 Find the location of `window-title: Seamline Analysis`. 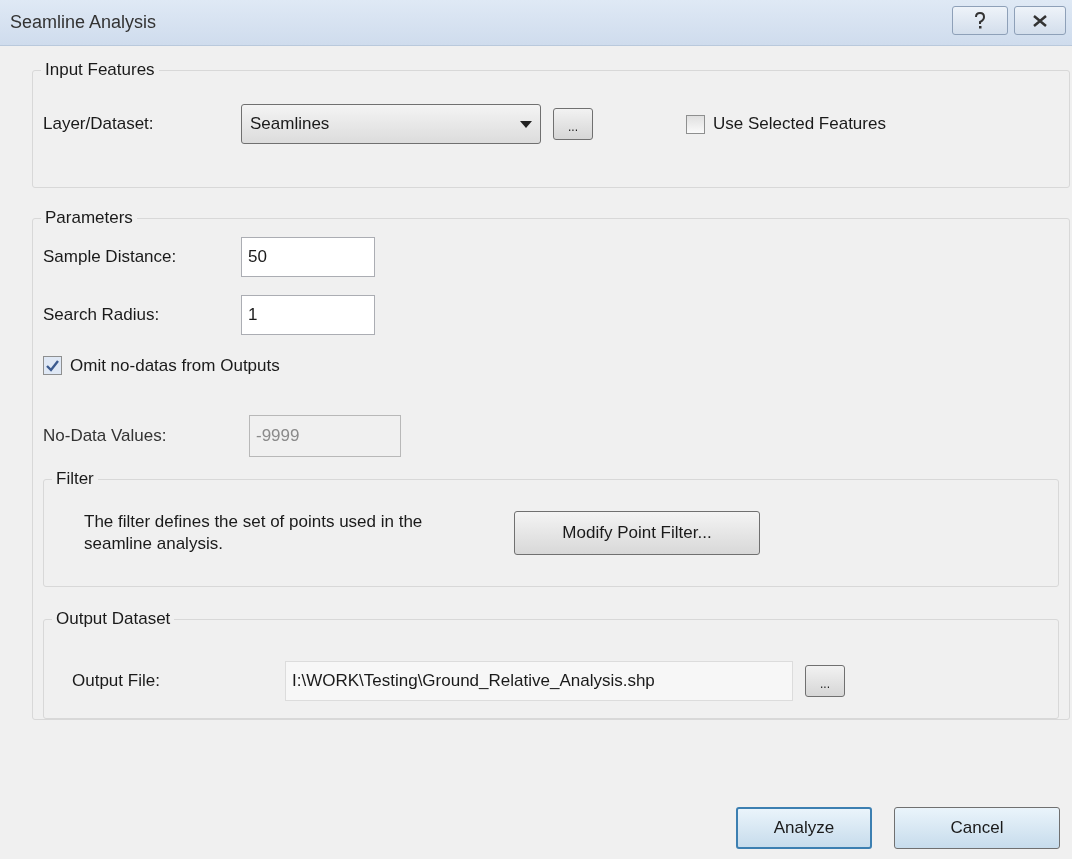

window-title: Seamline Analysis is located at coordinates (83, 22).